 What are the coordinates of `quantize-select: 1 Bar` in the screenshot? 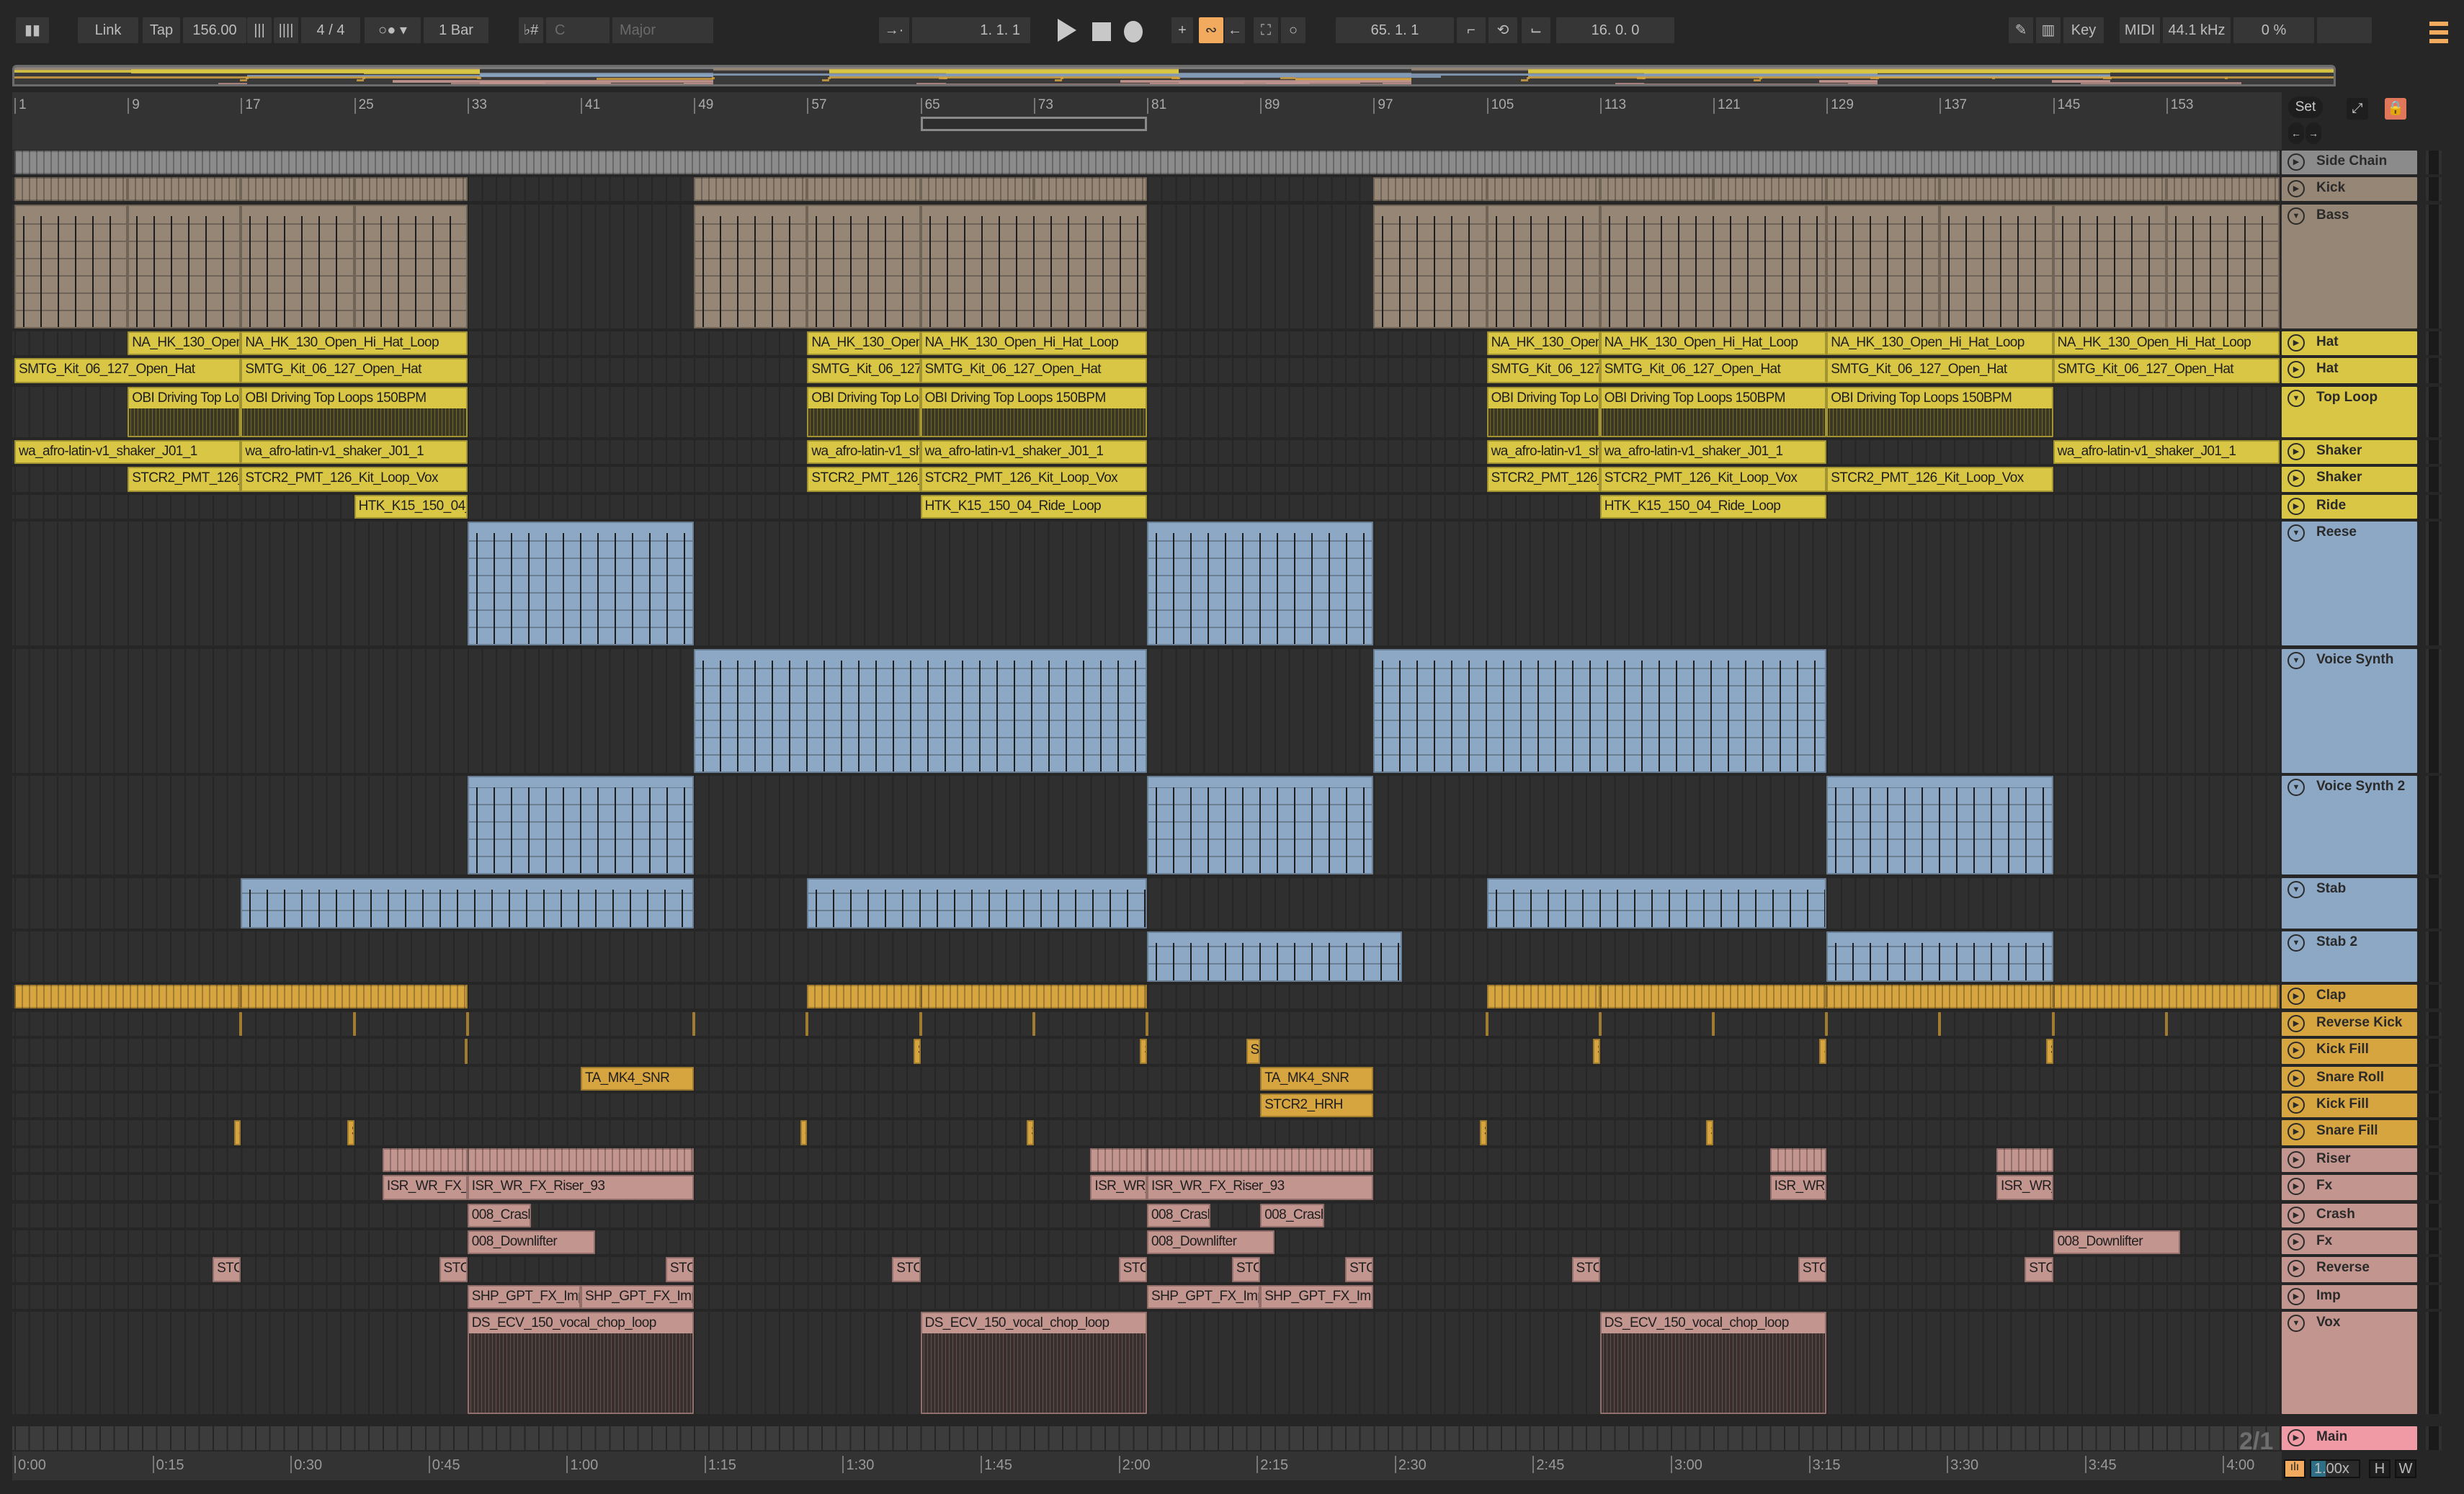 It's located at (456, 30).